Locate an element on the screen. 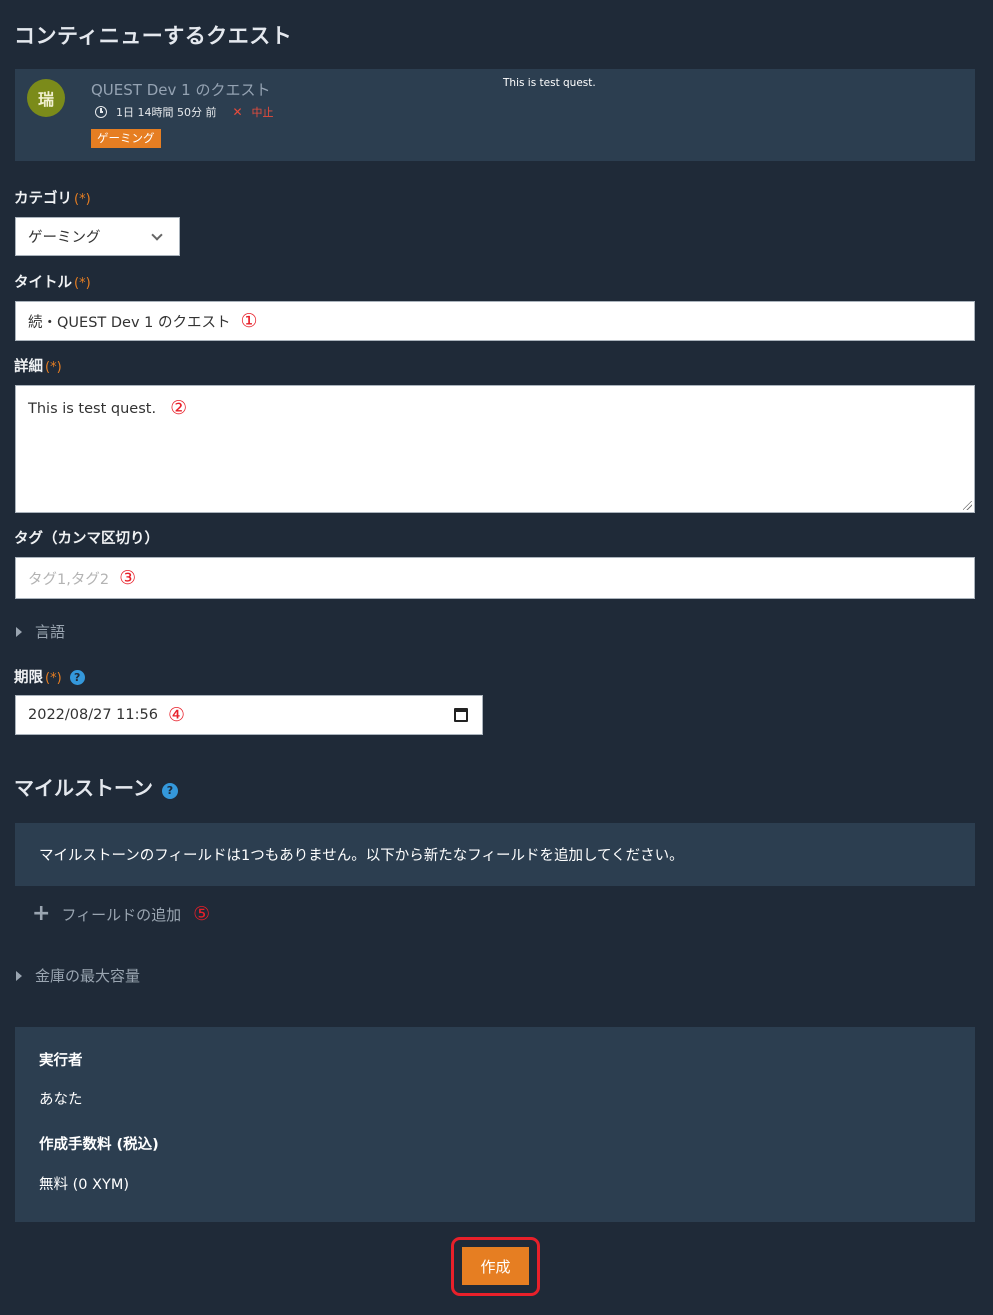 Image resolution: width=993 pixels, height=1315 pixels. create-button: 作成 is located at coordinates (495, 1266).